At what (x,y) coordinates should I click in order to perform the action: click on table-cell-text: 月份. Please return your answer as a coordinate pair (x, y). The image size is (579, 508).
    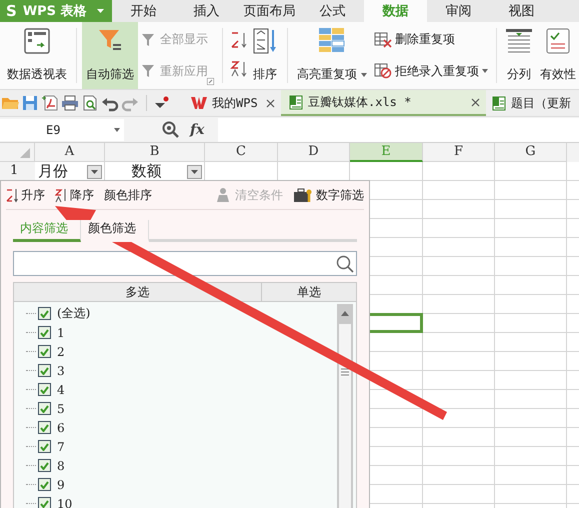
    Looking at the image, I should click on (53, 171).